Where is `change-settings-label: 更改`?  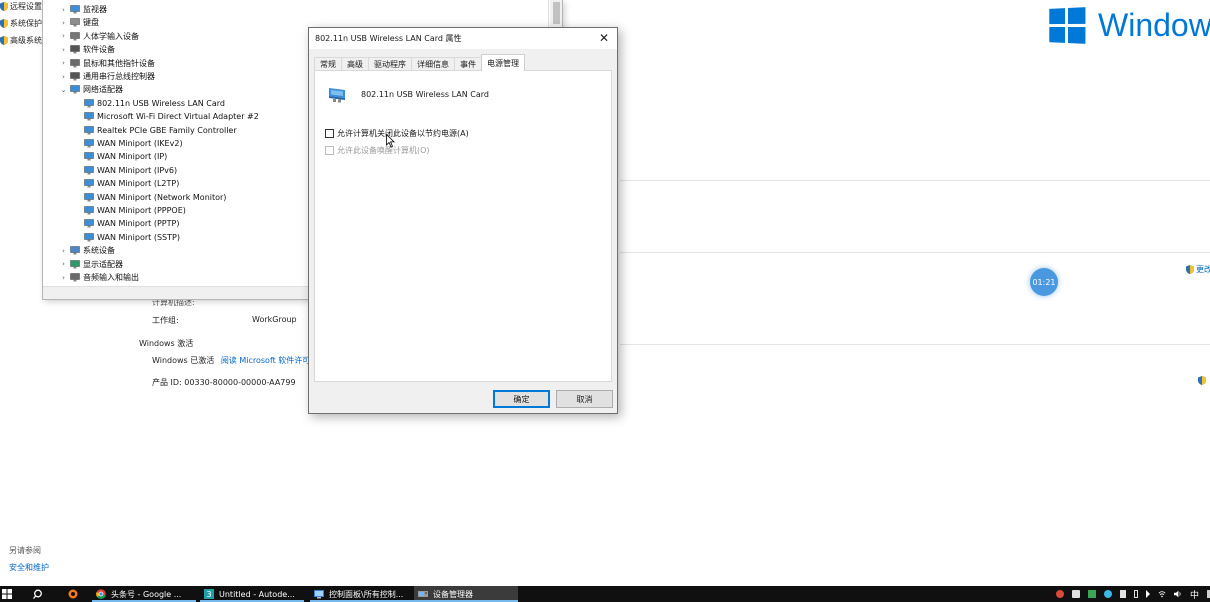 change-settings-label: 更改 is located at coordinates (1203, 269).